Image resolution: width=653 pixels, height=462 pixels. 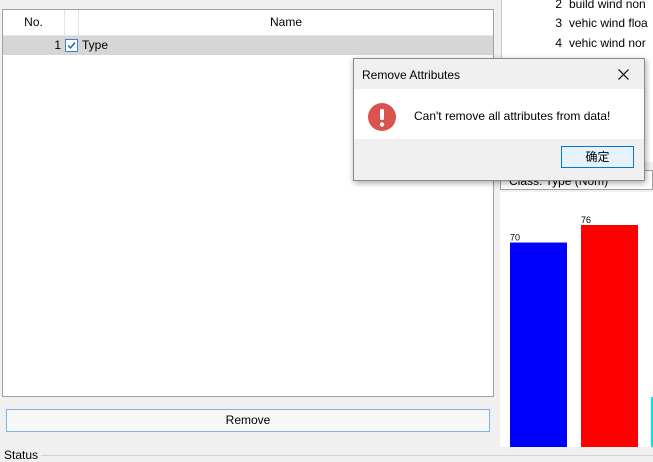 I want to click on close-icon, so click(x=623, y=74).